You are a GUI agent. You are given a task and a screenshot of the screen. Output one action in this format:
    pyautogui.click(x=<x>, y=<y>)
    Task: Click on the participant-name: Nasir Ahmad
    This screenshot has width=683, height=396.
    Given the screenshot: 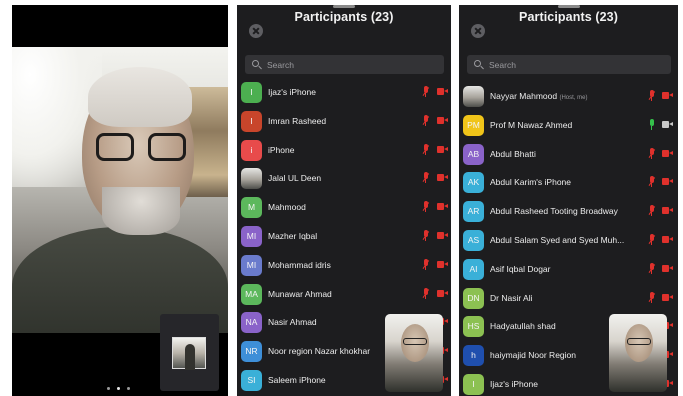 What is the action you would take?
    pyautogui.click(x=292, y=322)
    